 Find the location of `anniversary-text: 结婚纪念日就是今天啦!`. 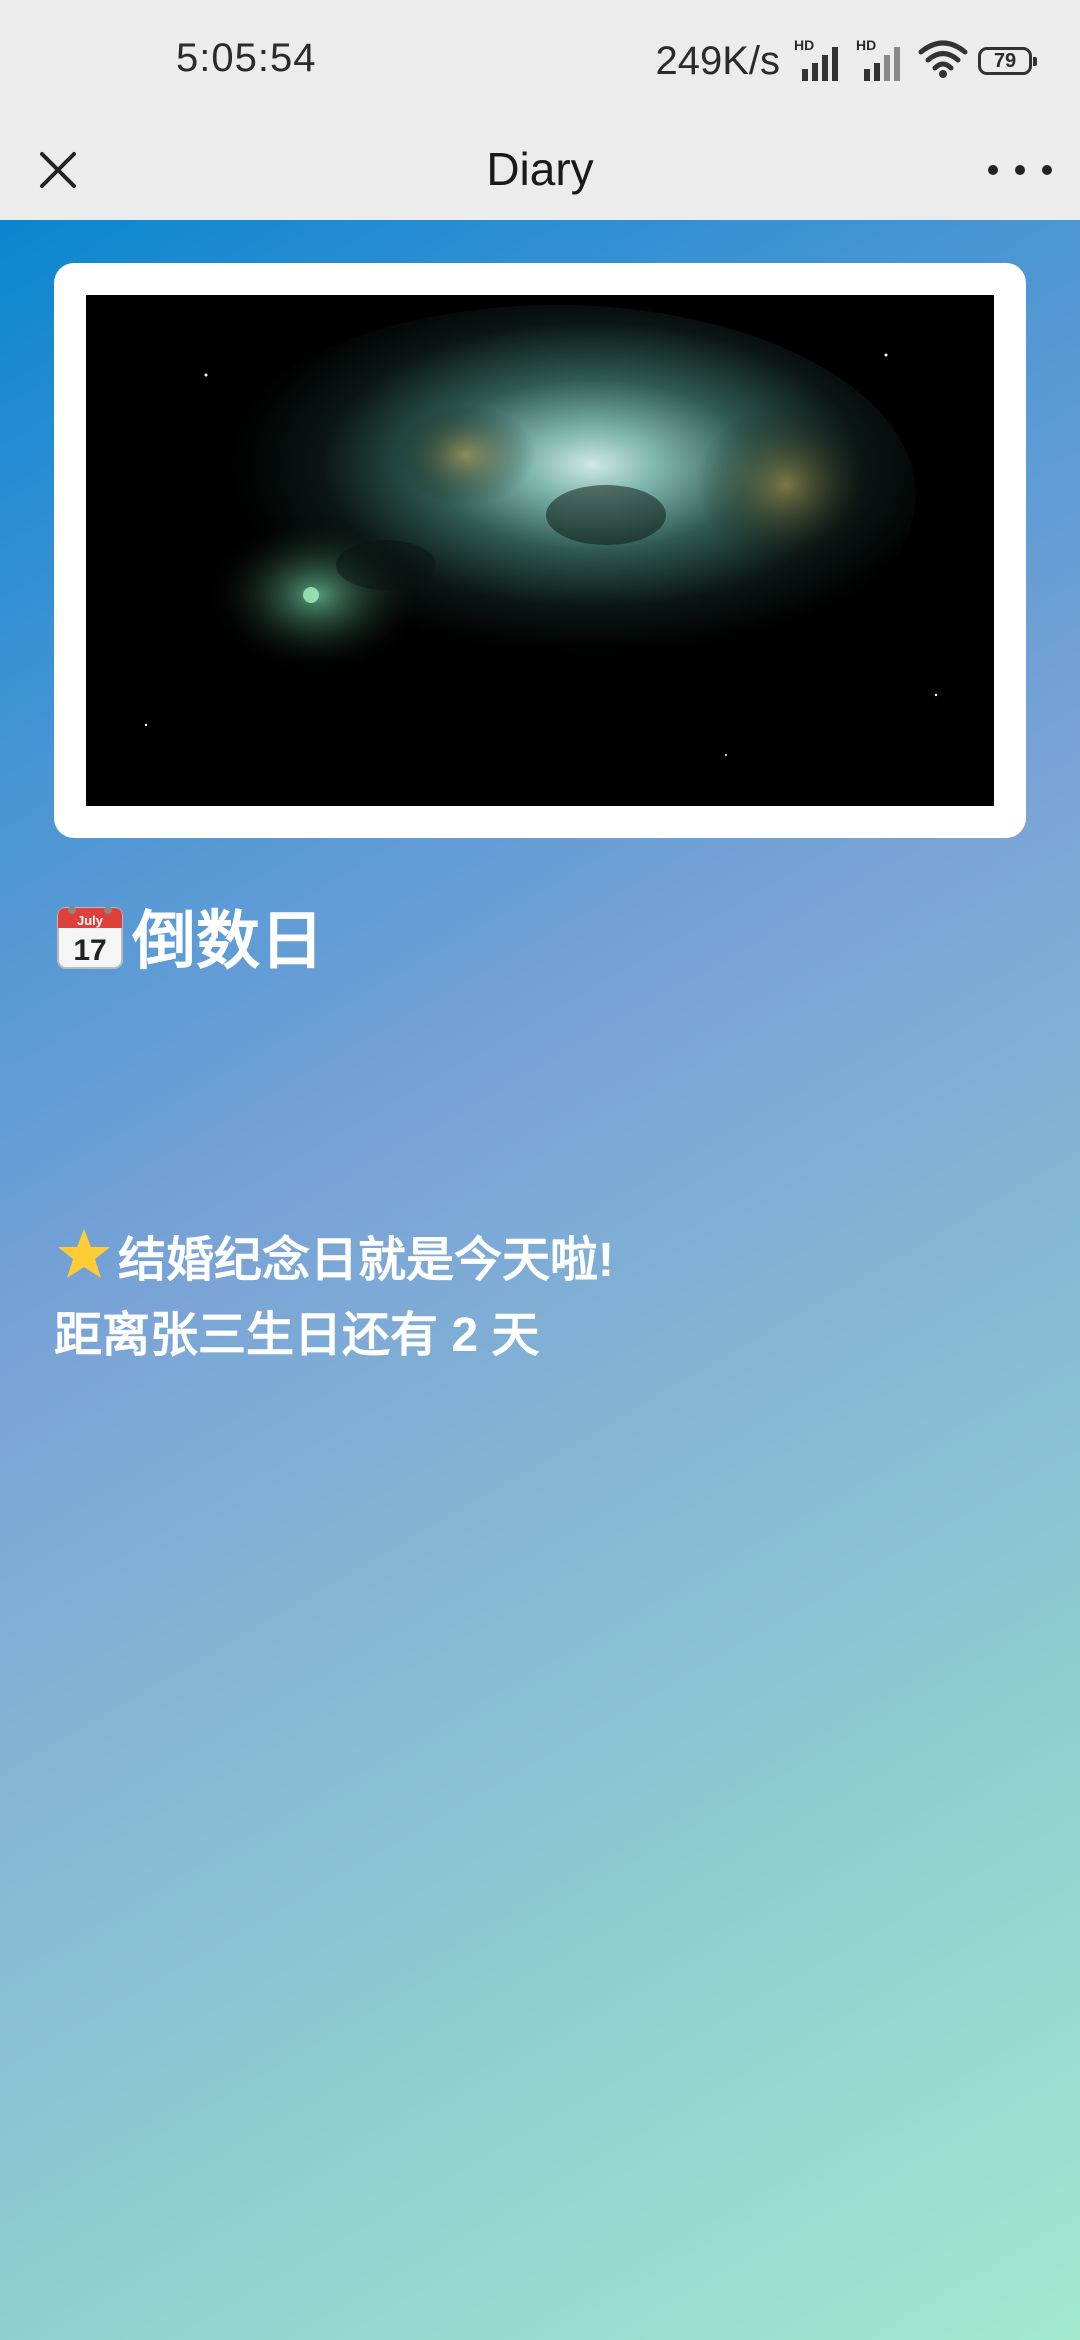

anniversary-text: 结婚纪念日就是今天啦! is located at coordinates (366, 1260).